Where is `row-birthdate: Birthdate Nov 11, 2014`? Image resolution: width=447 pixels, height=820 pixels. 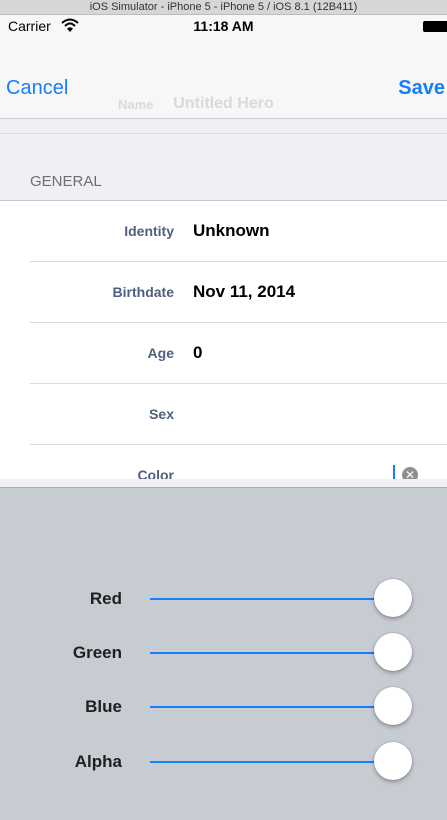
row-birthdate: Birthdate Nov 11, 2014 is located at coordinates (223, 292).